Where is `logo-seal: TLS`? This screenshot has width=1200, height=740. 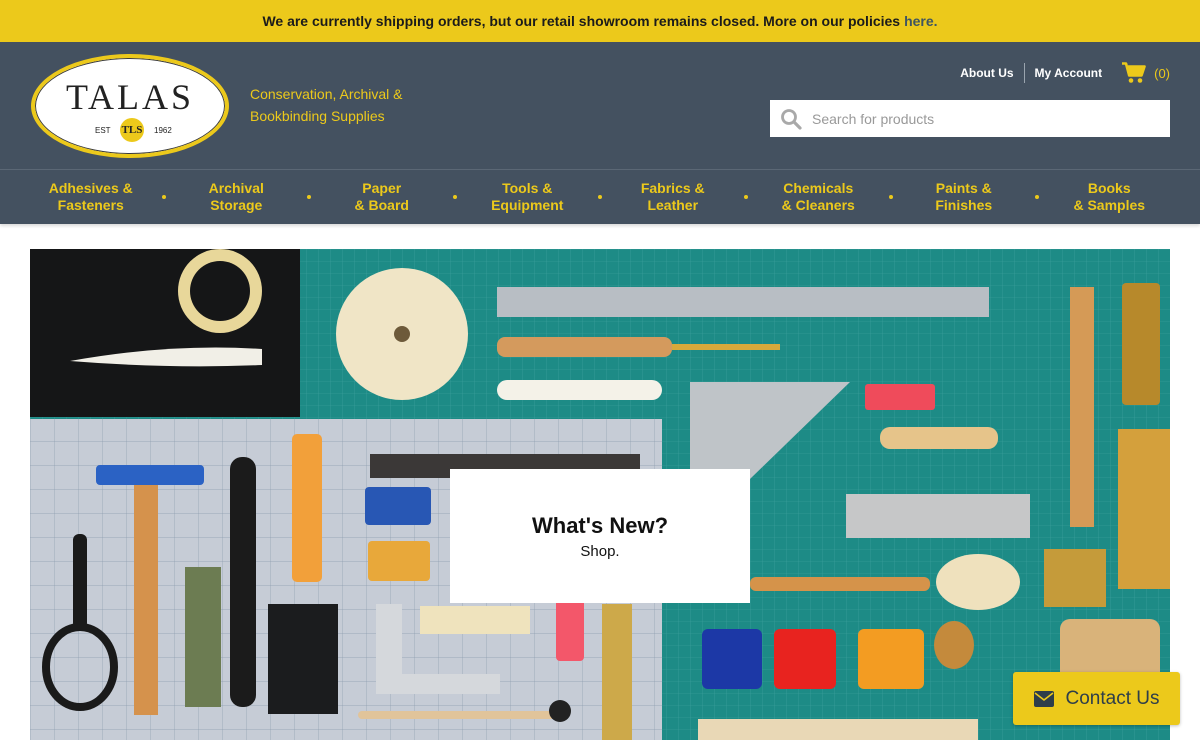 logo-seal: TLS is located at coordinates (132, 130).